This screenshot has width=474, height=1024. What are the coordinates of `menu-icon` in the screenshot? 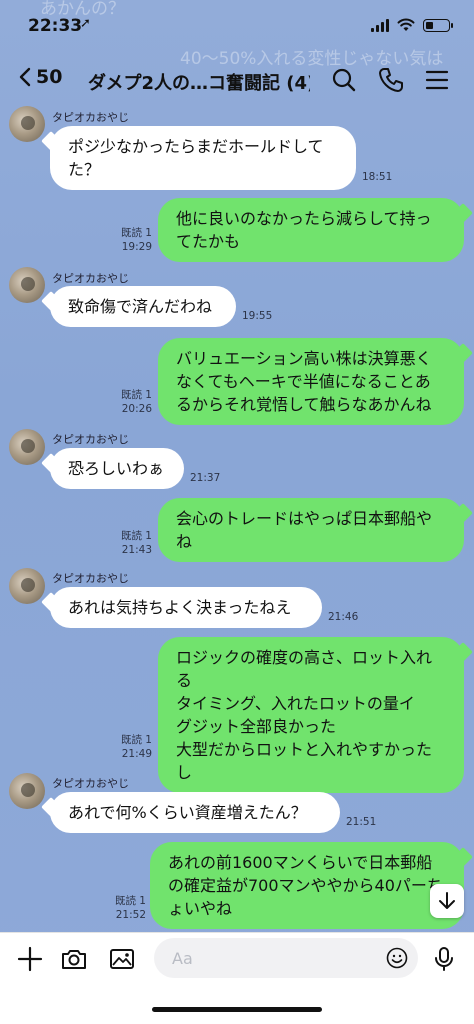 It's located at (437, 80).